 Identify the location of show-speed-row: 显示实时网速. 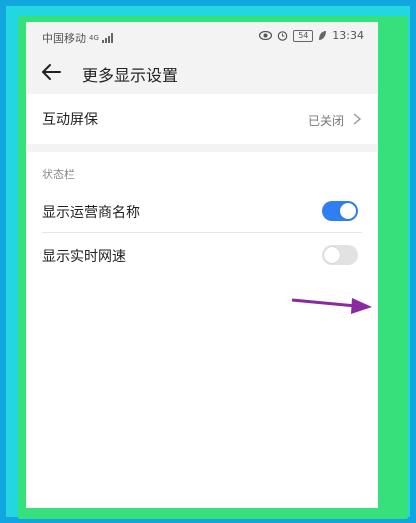
(202, 256).